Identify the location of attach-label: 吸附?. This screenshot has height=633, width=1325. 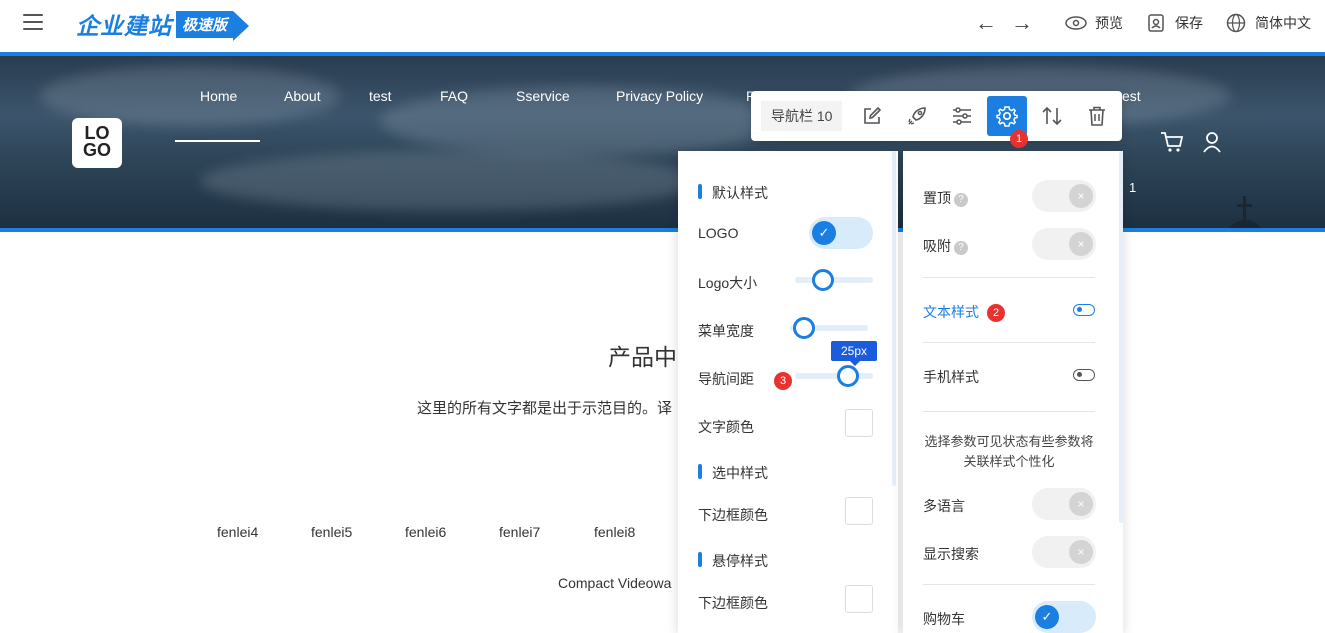
(945, 246).